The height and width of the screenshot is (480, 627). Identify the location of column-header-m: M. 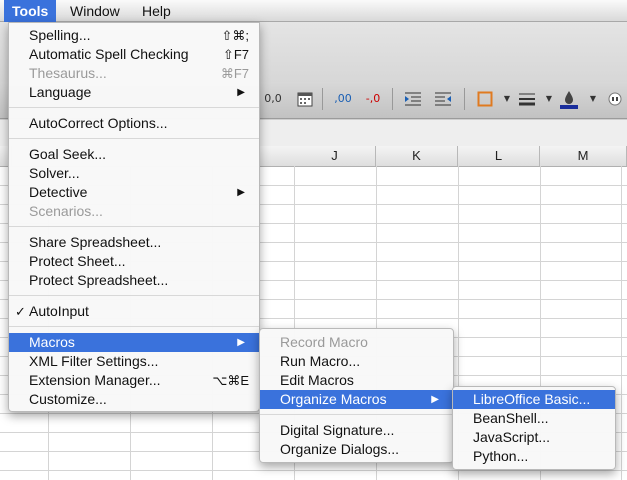
(583, 156).